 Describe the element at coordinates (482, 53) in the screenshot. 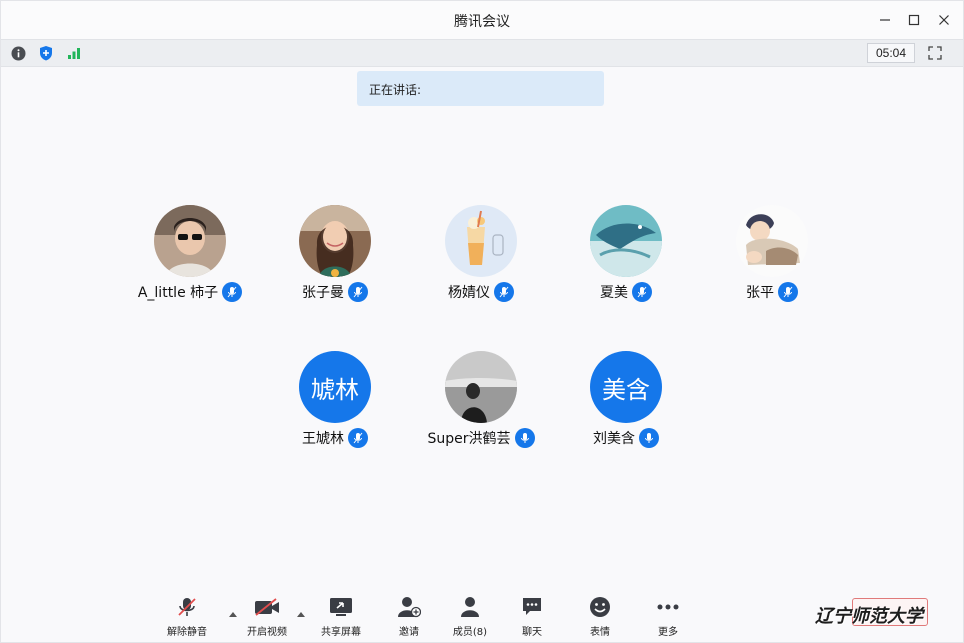

I see `status-bar: 05:04` at that location.